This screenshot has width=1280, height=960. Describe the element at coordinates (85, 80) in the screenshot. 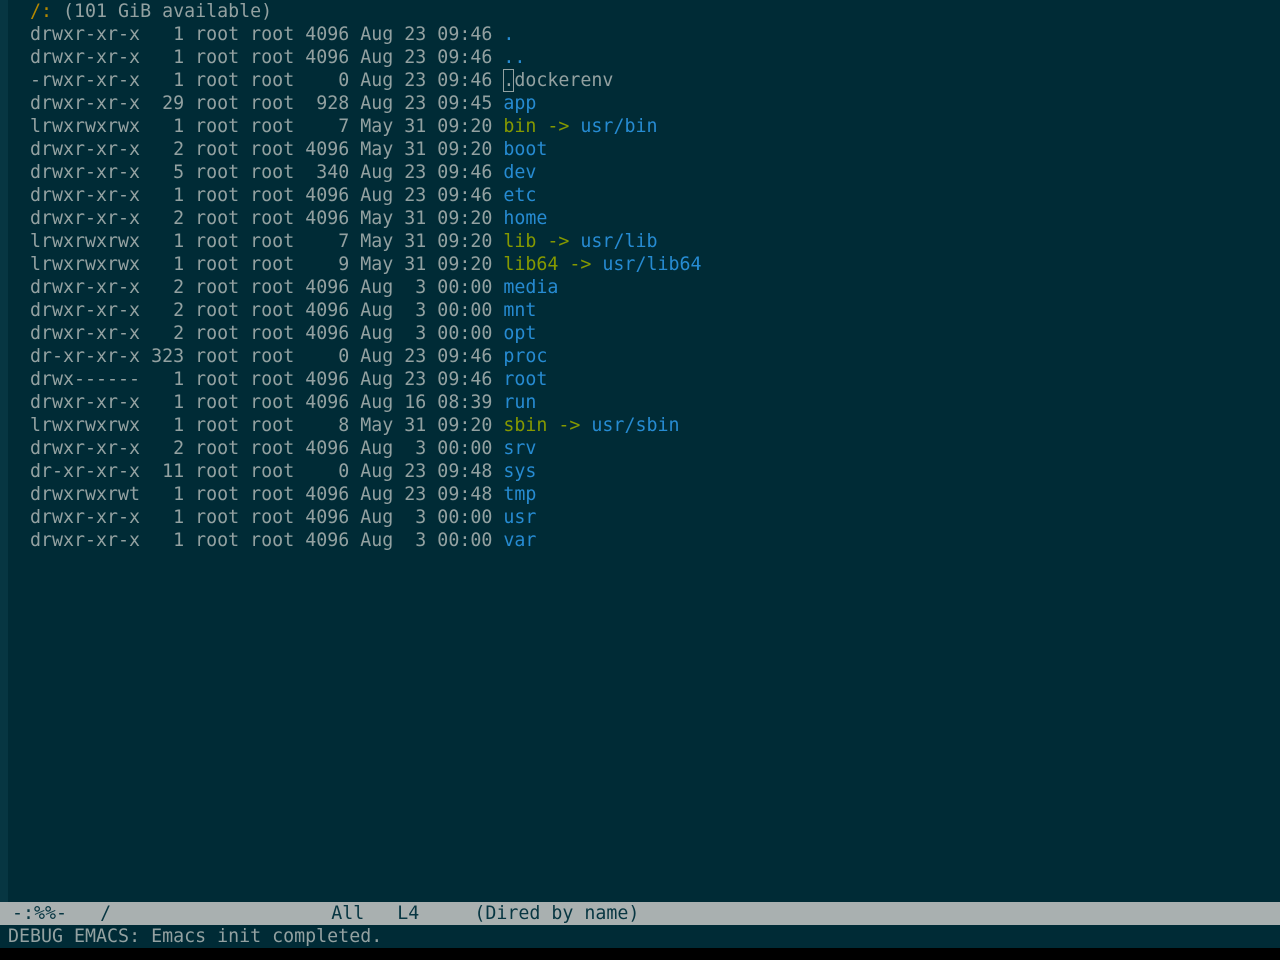

I see `file-permissions: -rwxr-xr-x` at that location.